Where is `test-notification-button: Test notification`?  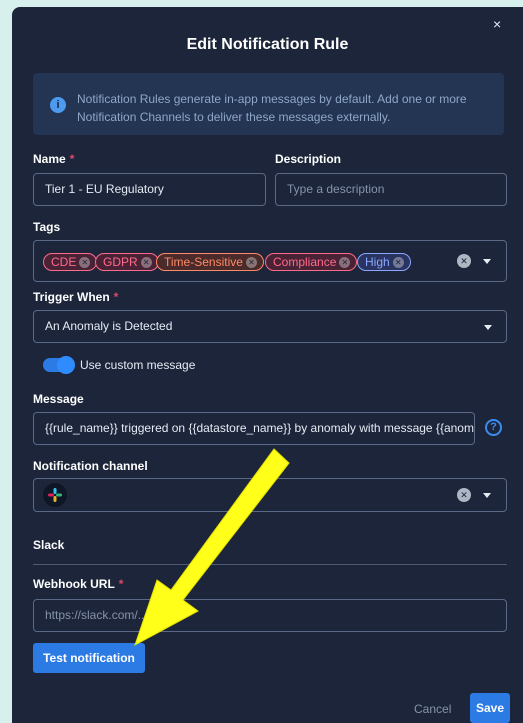
test-notification-button: Test notification is located at coordinates (89, 658).